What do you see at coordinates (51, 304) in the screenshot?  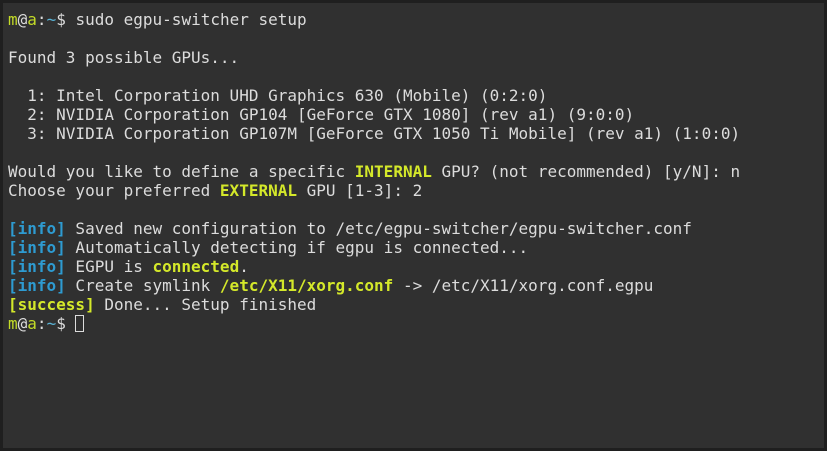 I see `success-tag: [success]` at bounding box center [51, 304].